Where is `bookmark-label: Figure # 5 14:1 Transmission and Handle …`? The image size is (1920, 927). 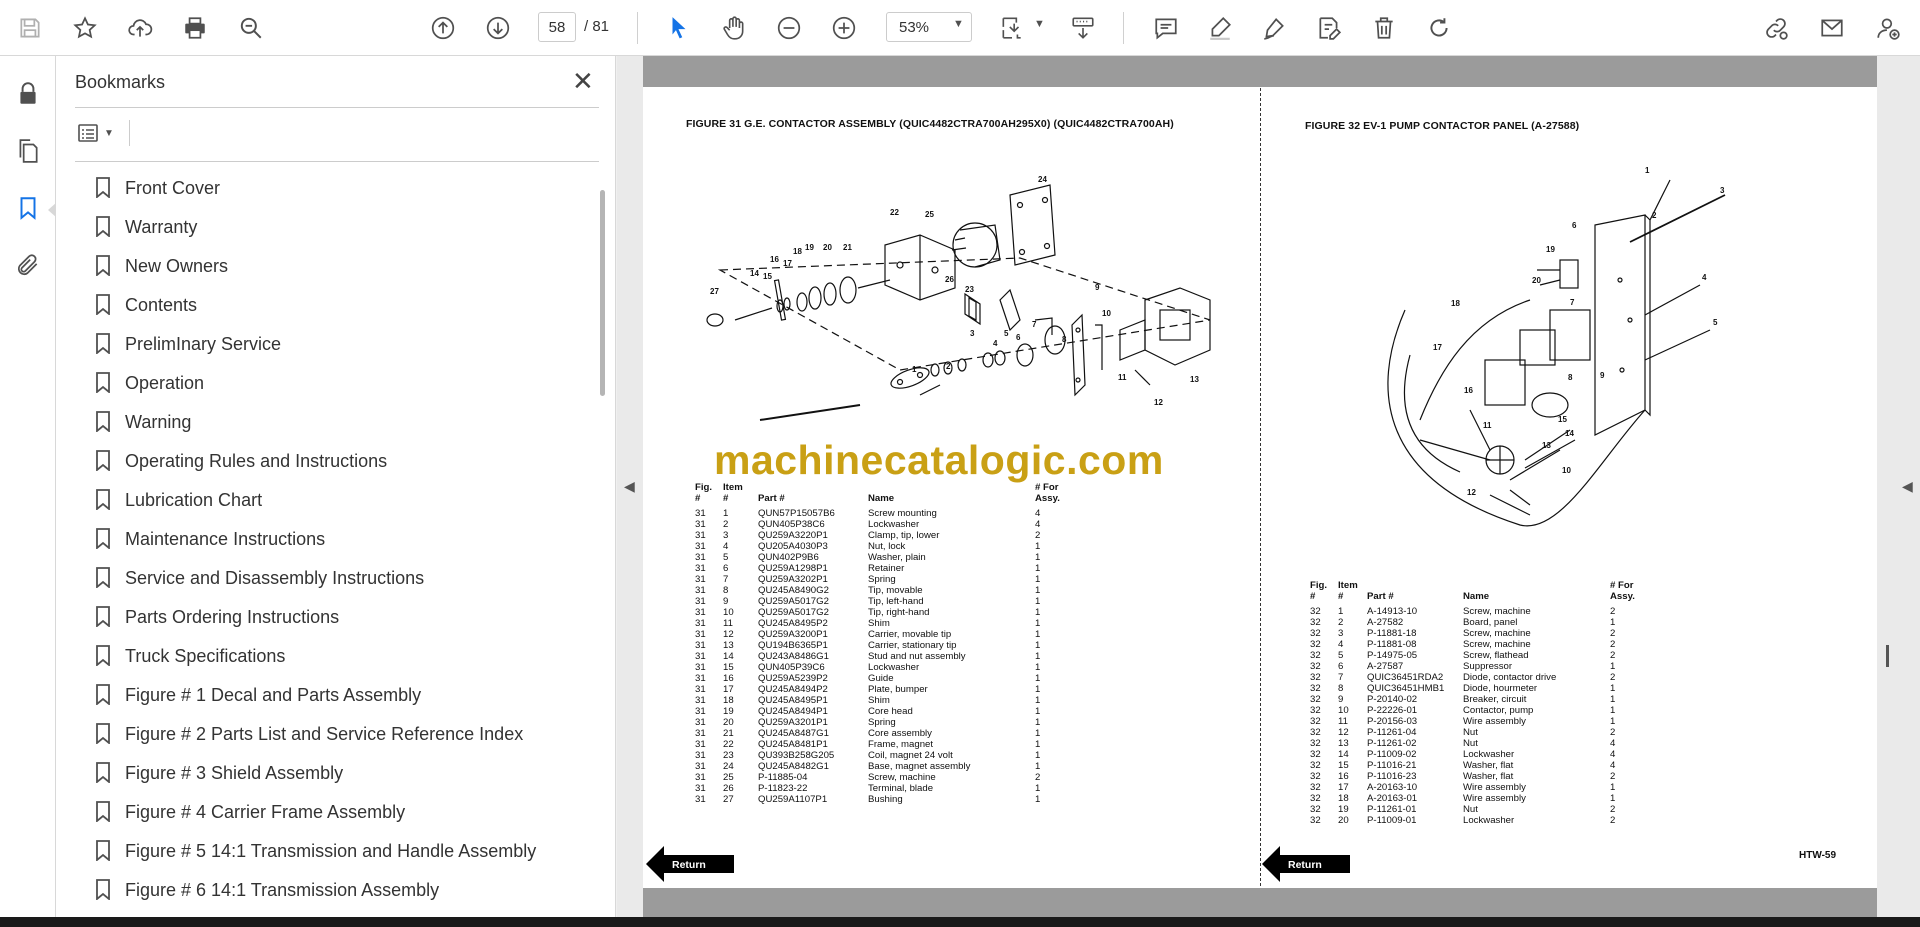
bookmark-label: Figure # 5 14:1 Transmission and Handle … is located at coordinates (331, 851).